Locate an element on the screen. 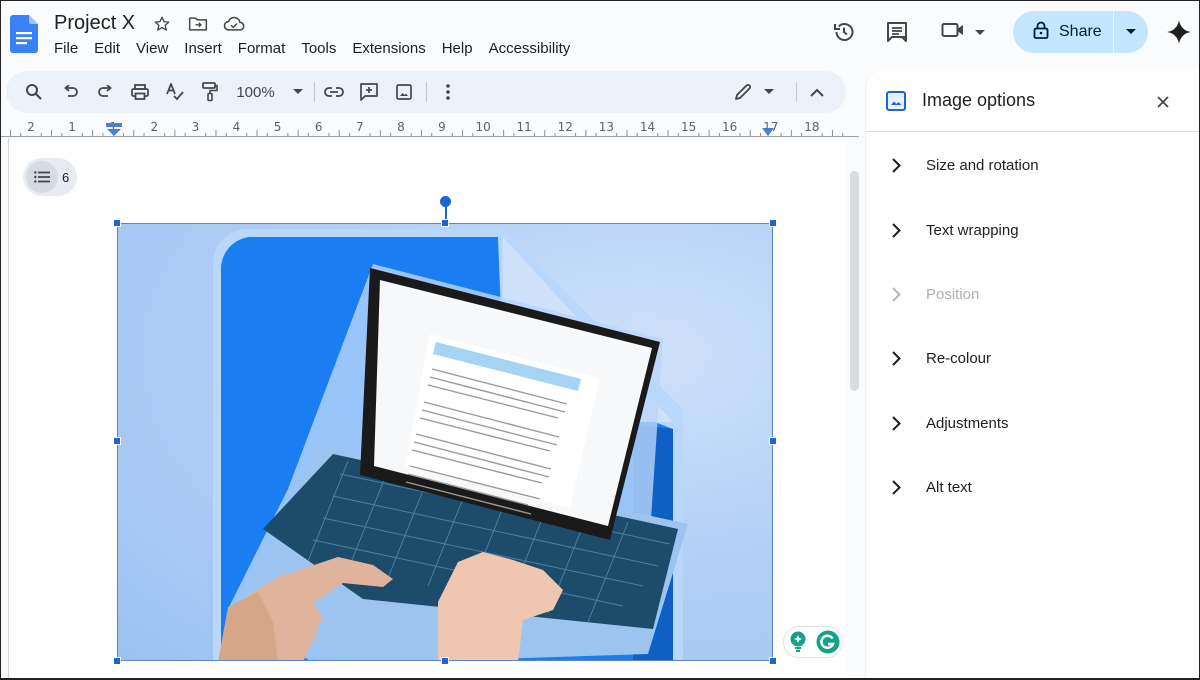 Image resolution: width=1200 pixels, height=680 pixels. image-icon is located at coordinates (404, 92).